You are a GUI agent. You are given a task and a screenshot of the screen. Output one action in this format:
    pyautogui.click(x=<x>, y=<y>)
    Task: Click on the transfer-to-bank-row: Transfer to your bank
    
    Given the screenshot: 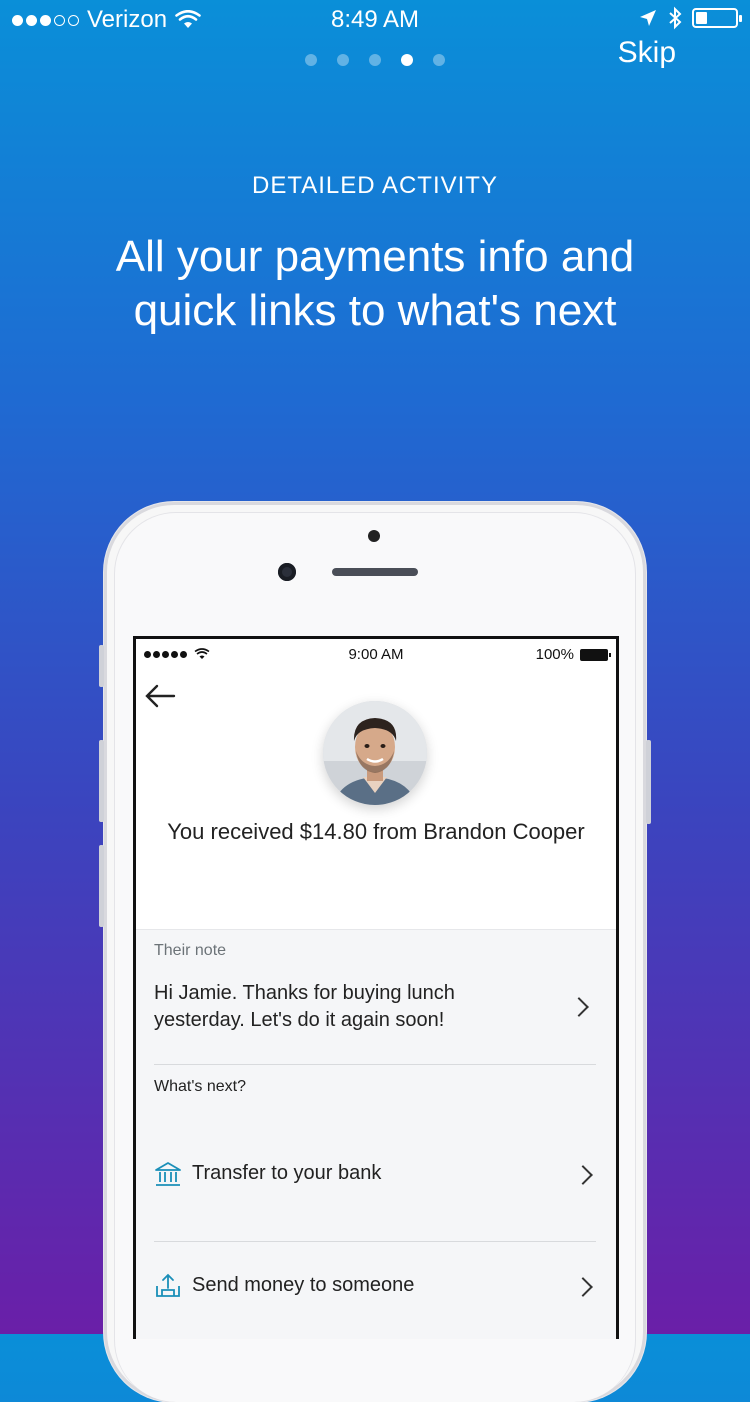 What is the action you would take?
    pyautogui.click(x=375, y=1176)
    